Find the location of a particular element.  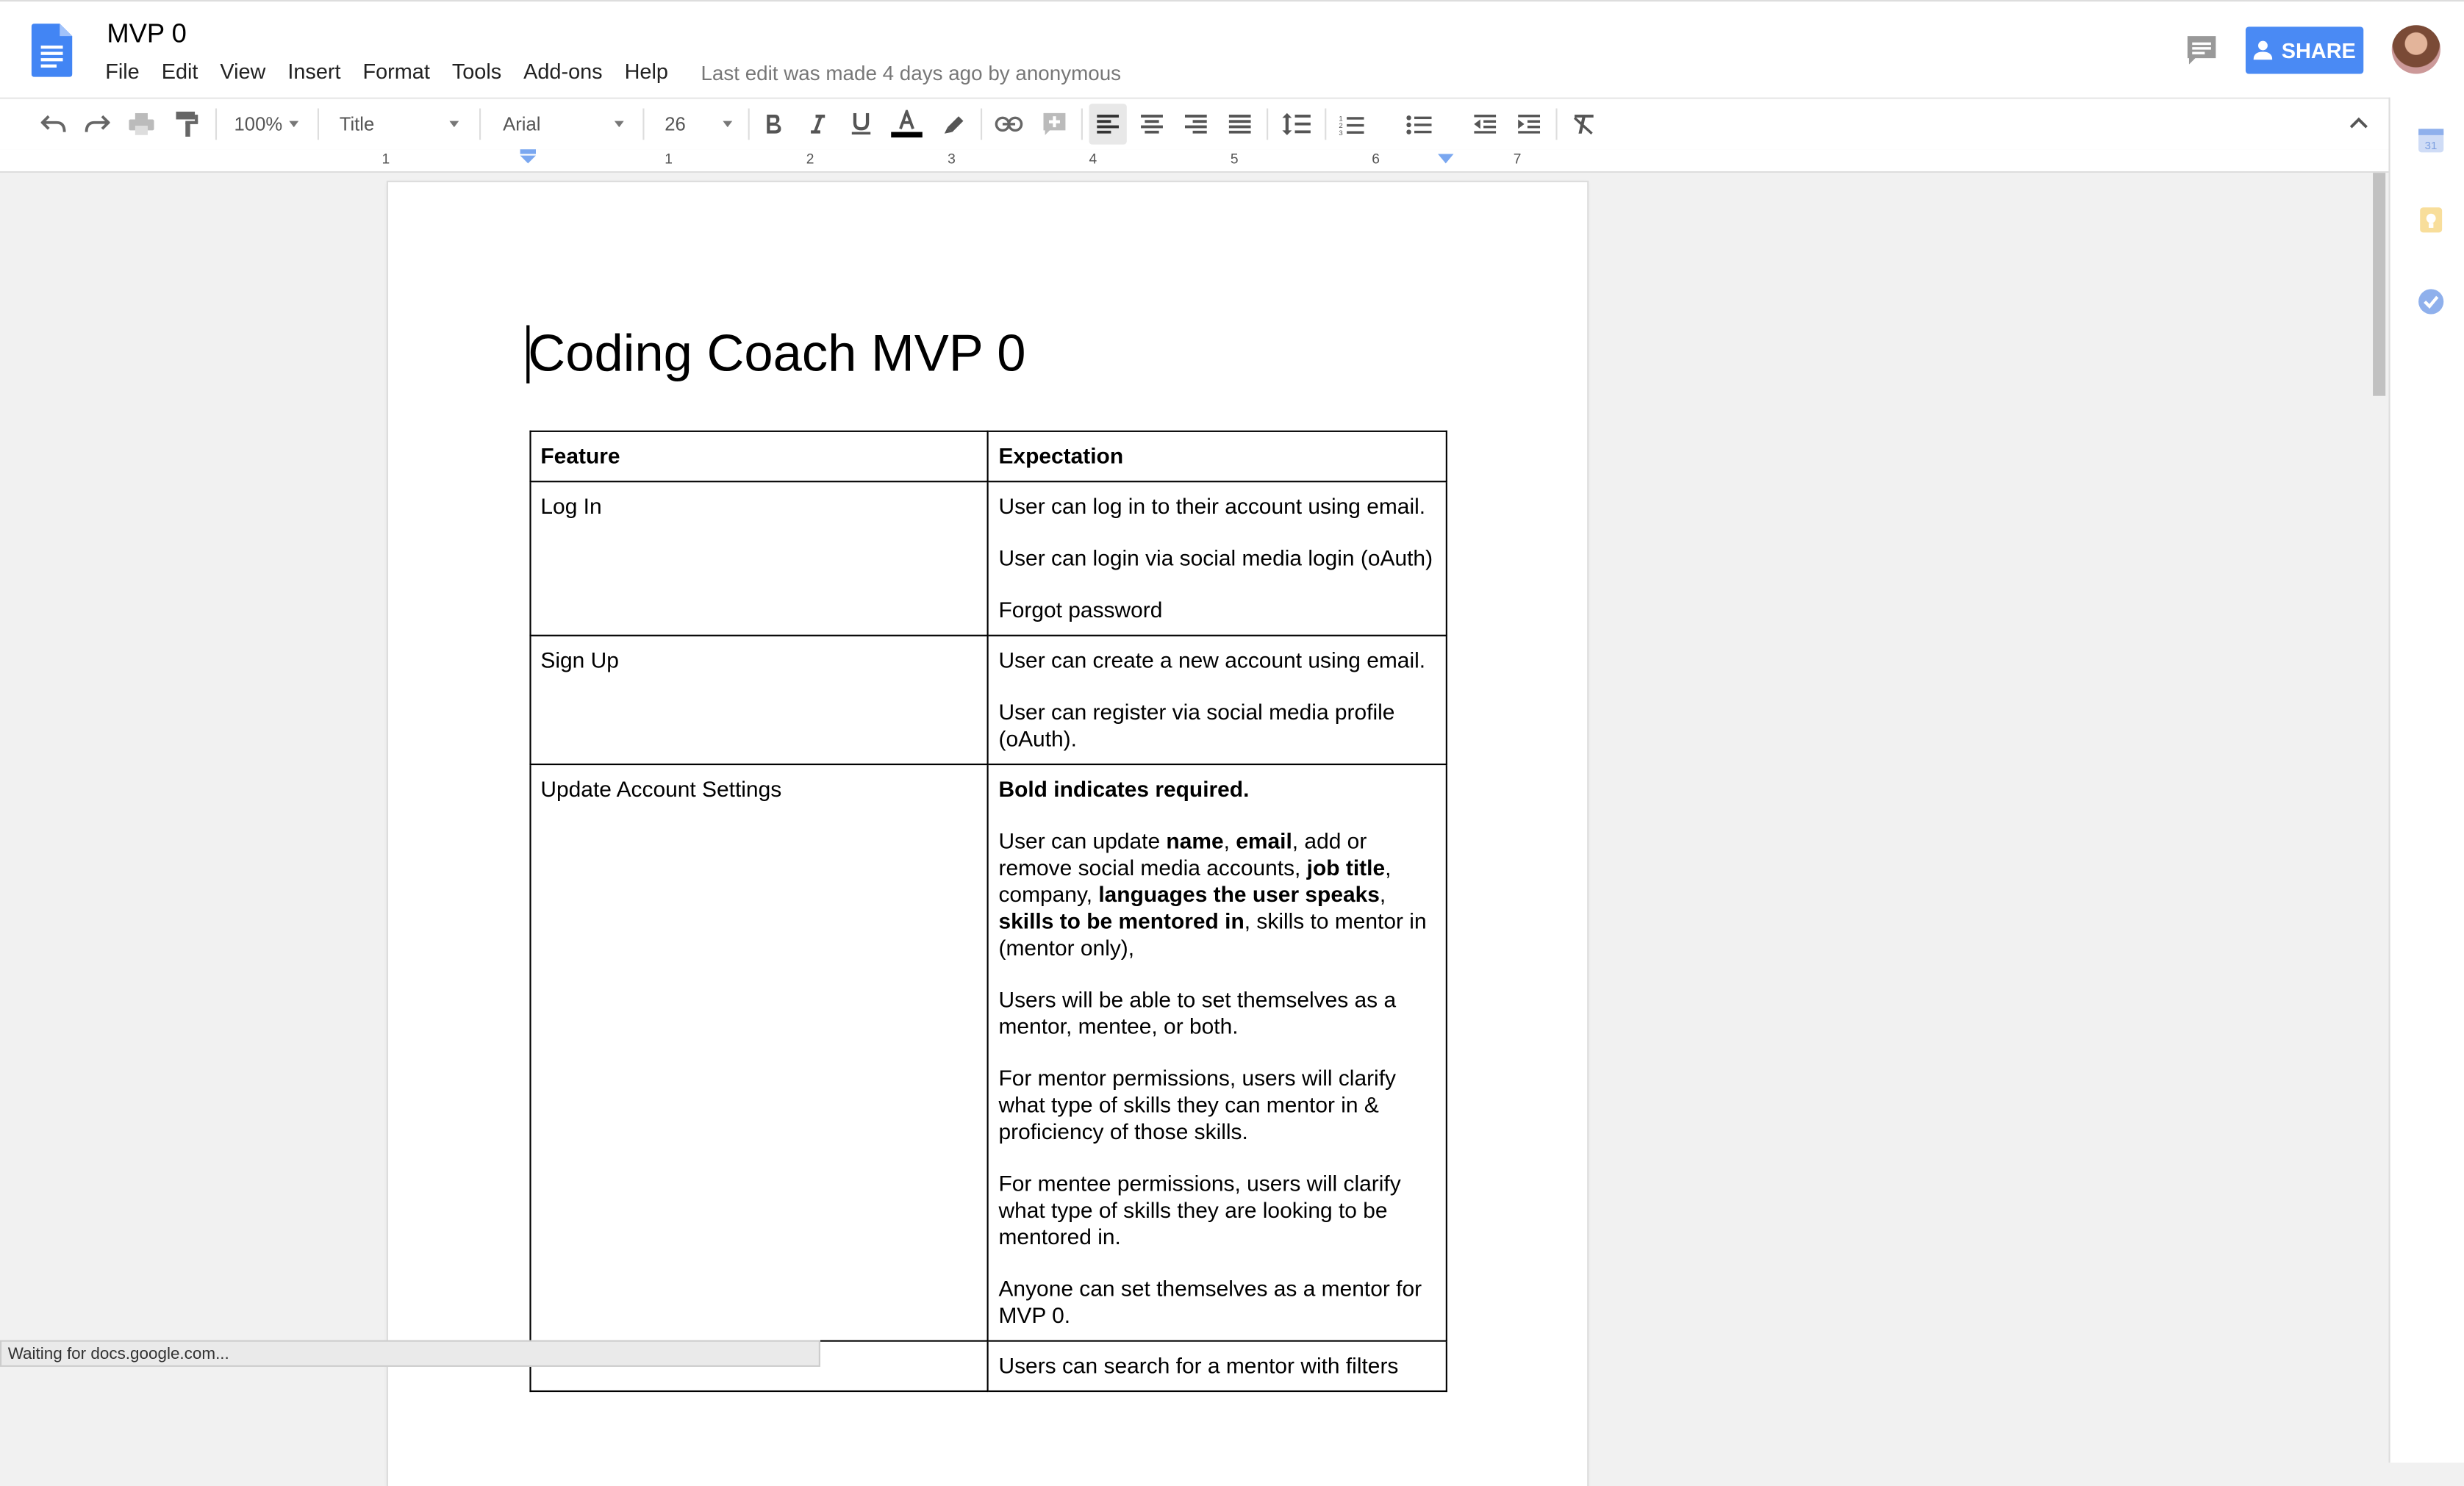

italic-button is located at coordinates (817, 124).